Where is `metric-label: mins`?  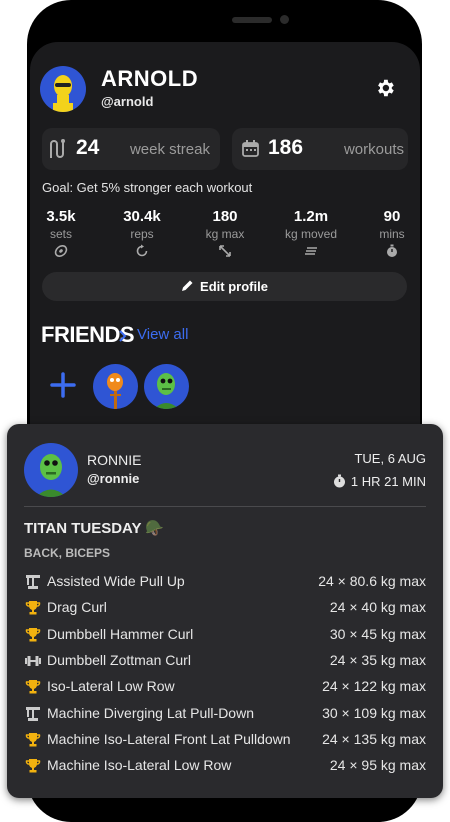 metric-label: mins is located at coordinates (392, 234).